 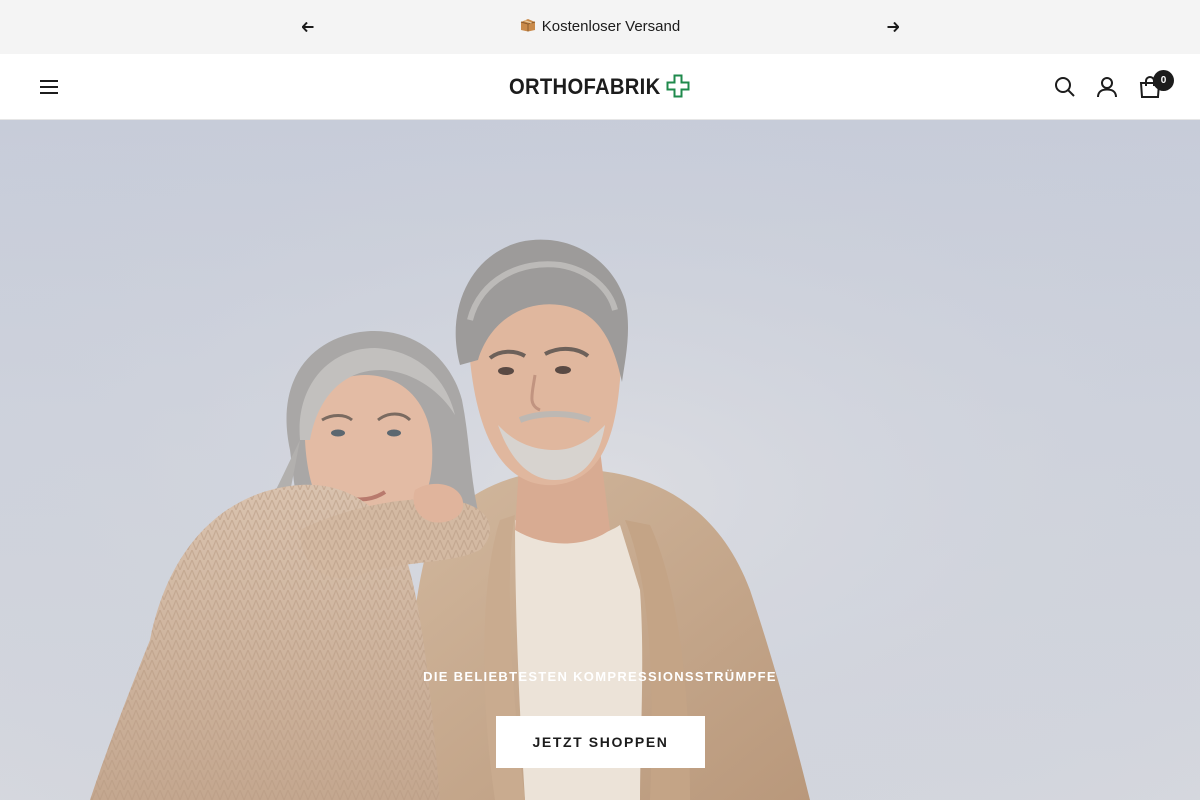 I want to click on hamburger-menu-icon, so click(x=49, y=87).